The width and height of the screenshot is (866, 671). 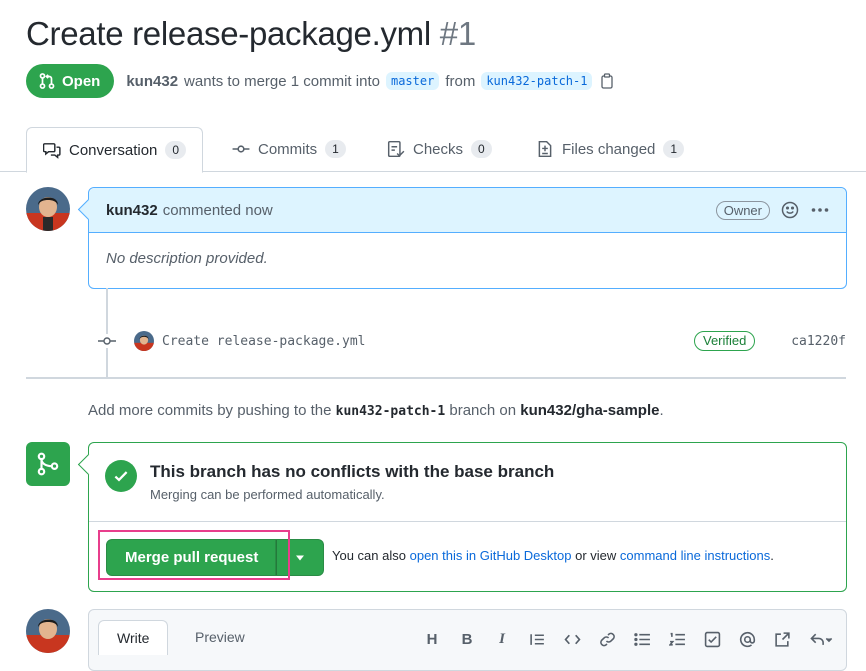 What do you see at coordinates (133, 637) in the screenshot?
I see `tab-write: Write` at bounding box center [133, 637].